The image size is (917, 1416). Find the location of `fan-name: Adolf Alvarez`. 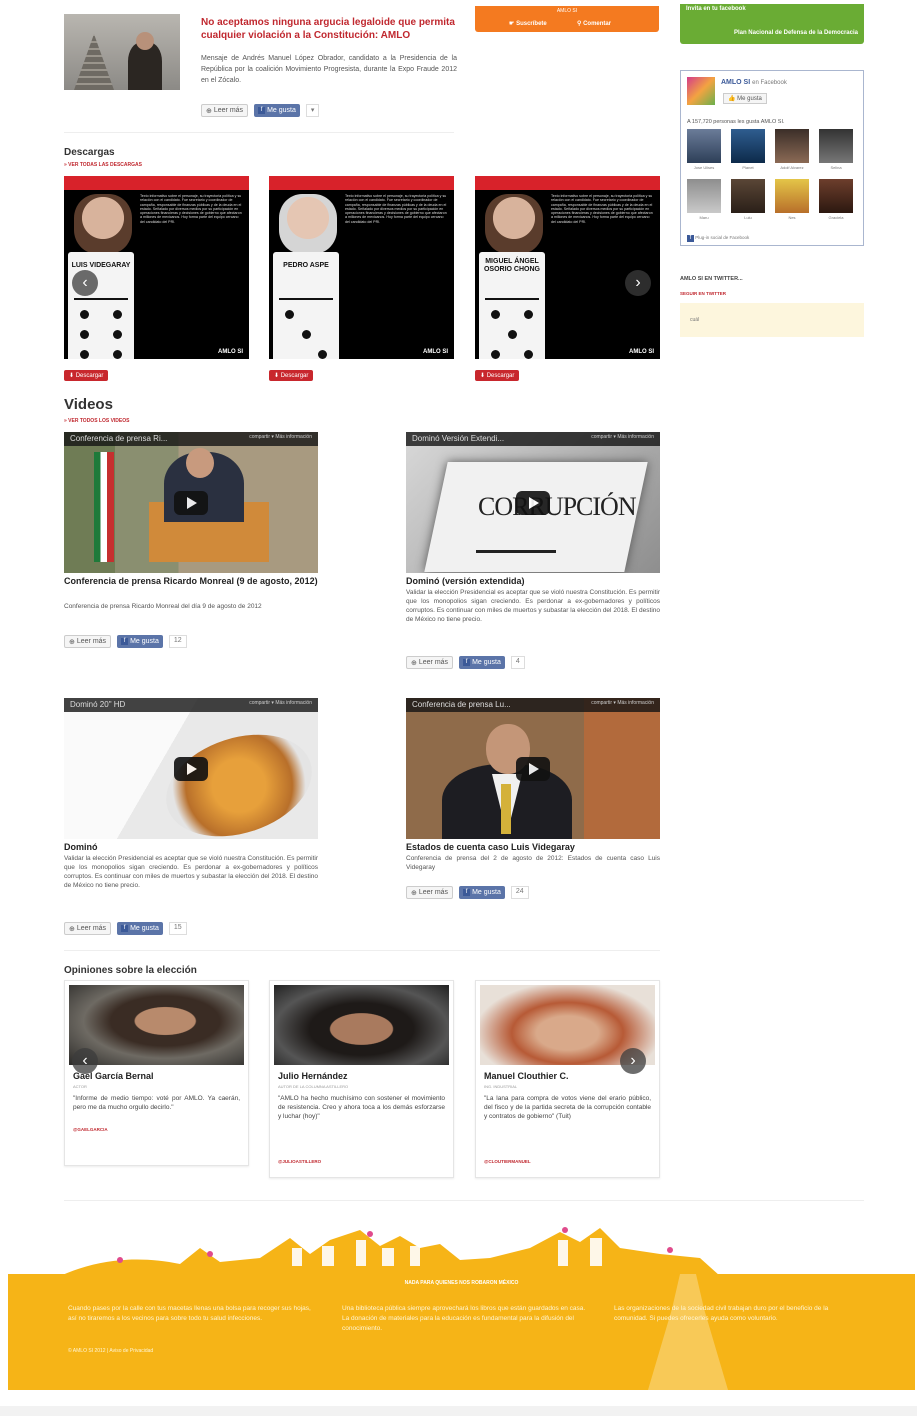

fan-name: Adolf Alvarez is located at coordinates (792, 167).